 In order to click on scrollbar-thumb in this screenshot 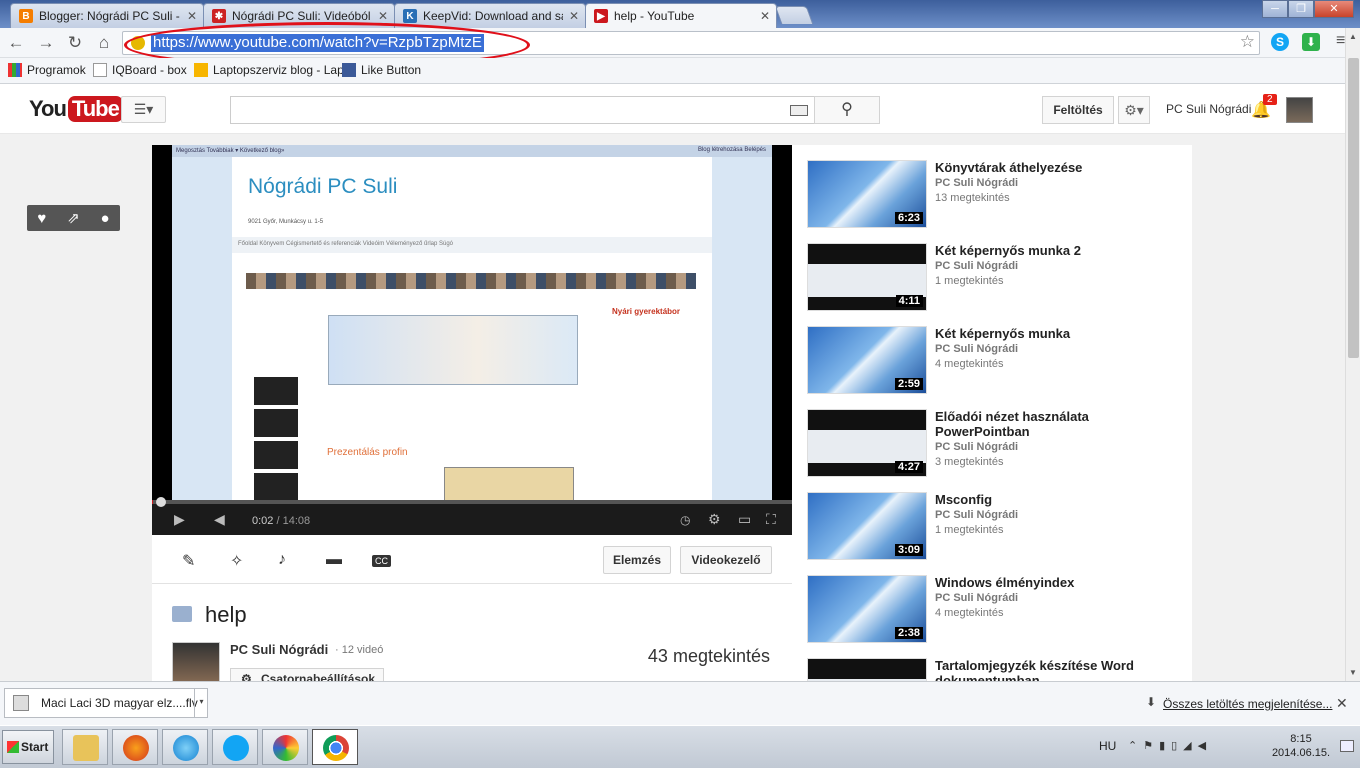, I will do `click(1353, 208)`.